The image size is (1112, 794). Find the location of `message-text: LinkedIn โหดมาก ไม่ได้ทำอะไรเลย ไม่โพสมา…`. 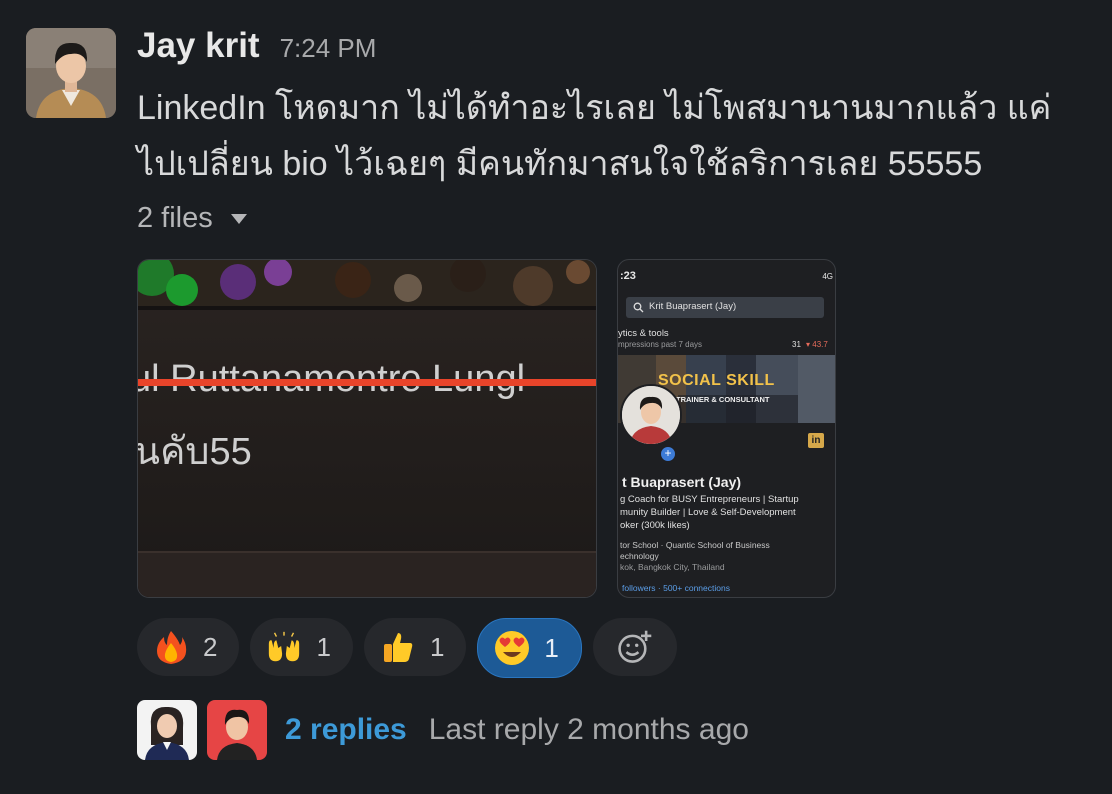

message-text: LinkedIn โหดมาก ไม่ได้ทำอะไรเลย ไม่โพสมา… is located at coordinates (617, 136).